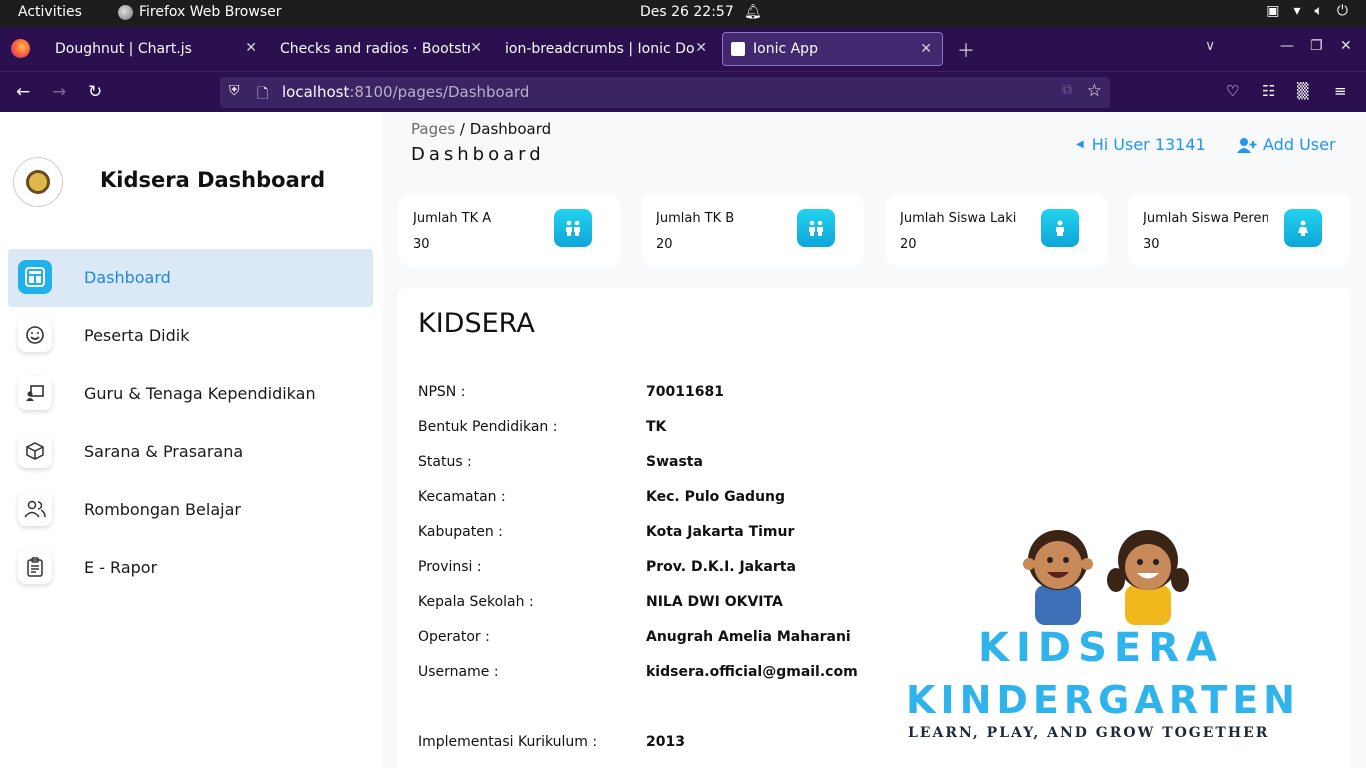 The height and width of the screenshot is (768, 1366). Describe the element at coordinates (442, 392) in the screenshot. I see `info-key: NPSN :` at that location.